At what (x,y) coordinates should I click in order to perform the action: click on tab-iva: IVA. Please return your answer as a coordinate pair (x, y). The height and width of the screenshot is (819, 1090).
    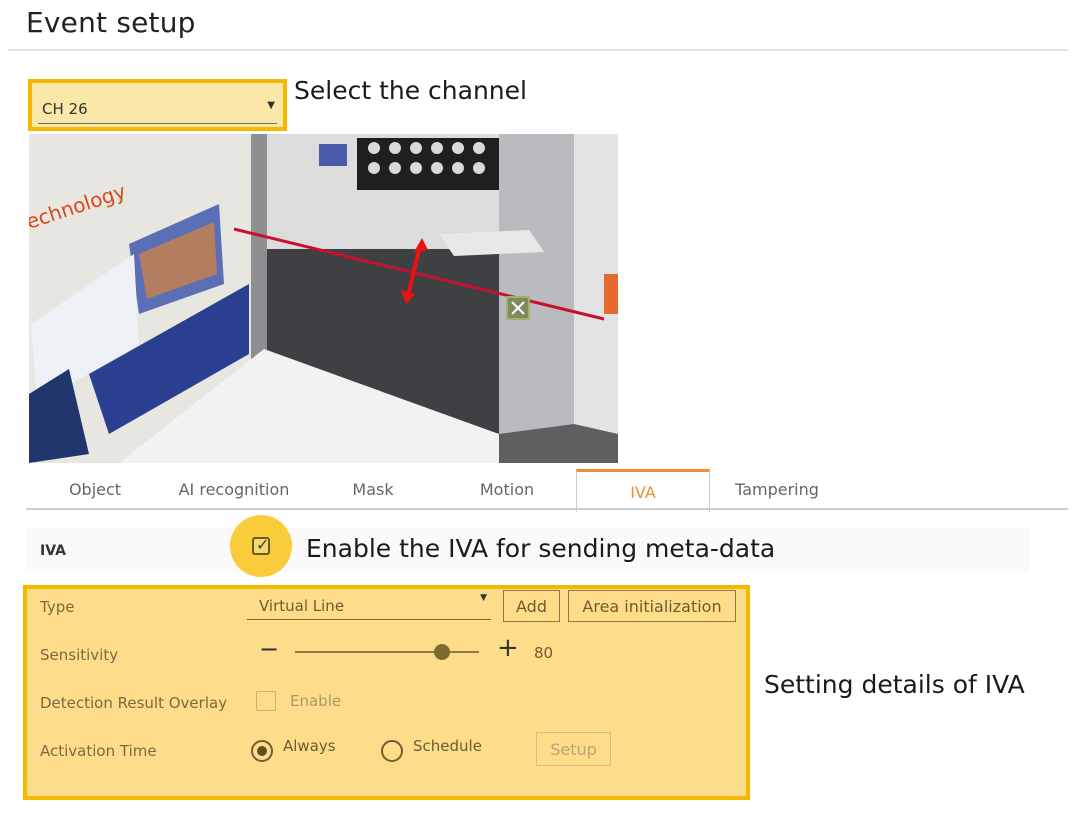
    Looking at the image, I should click on (643, 490).